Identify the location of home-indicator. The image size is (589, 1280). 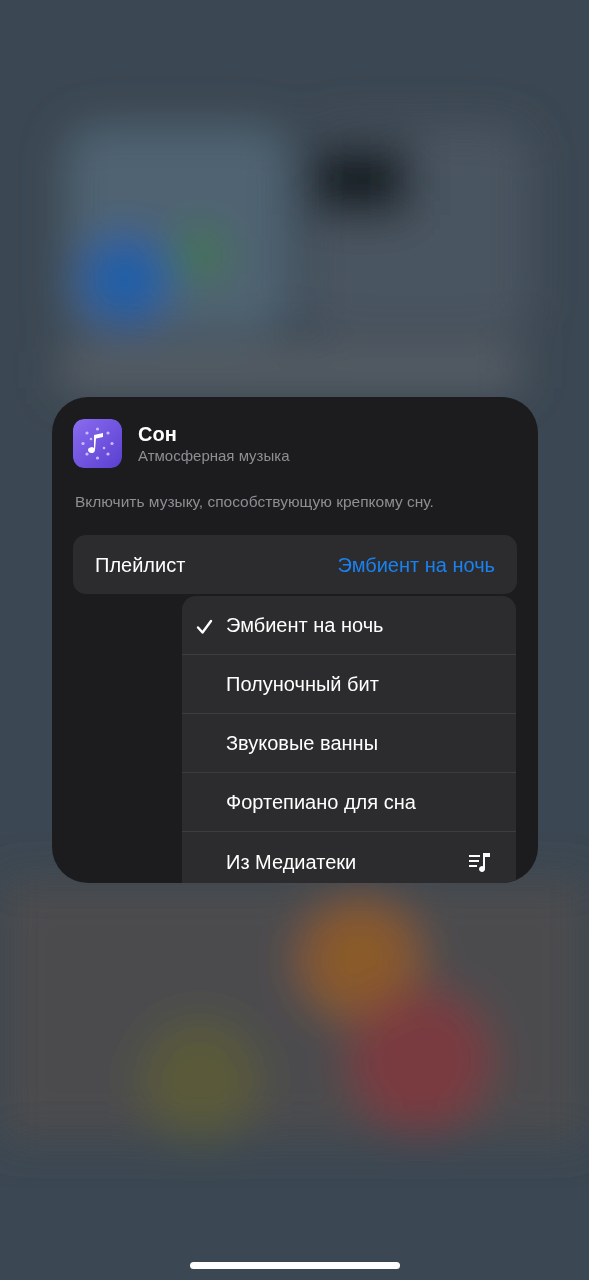
(295, 1265).